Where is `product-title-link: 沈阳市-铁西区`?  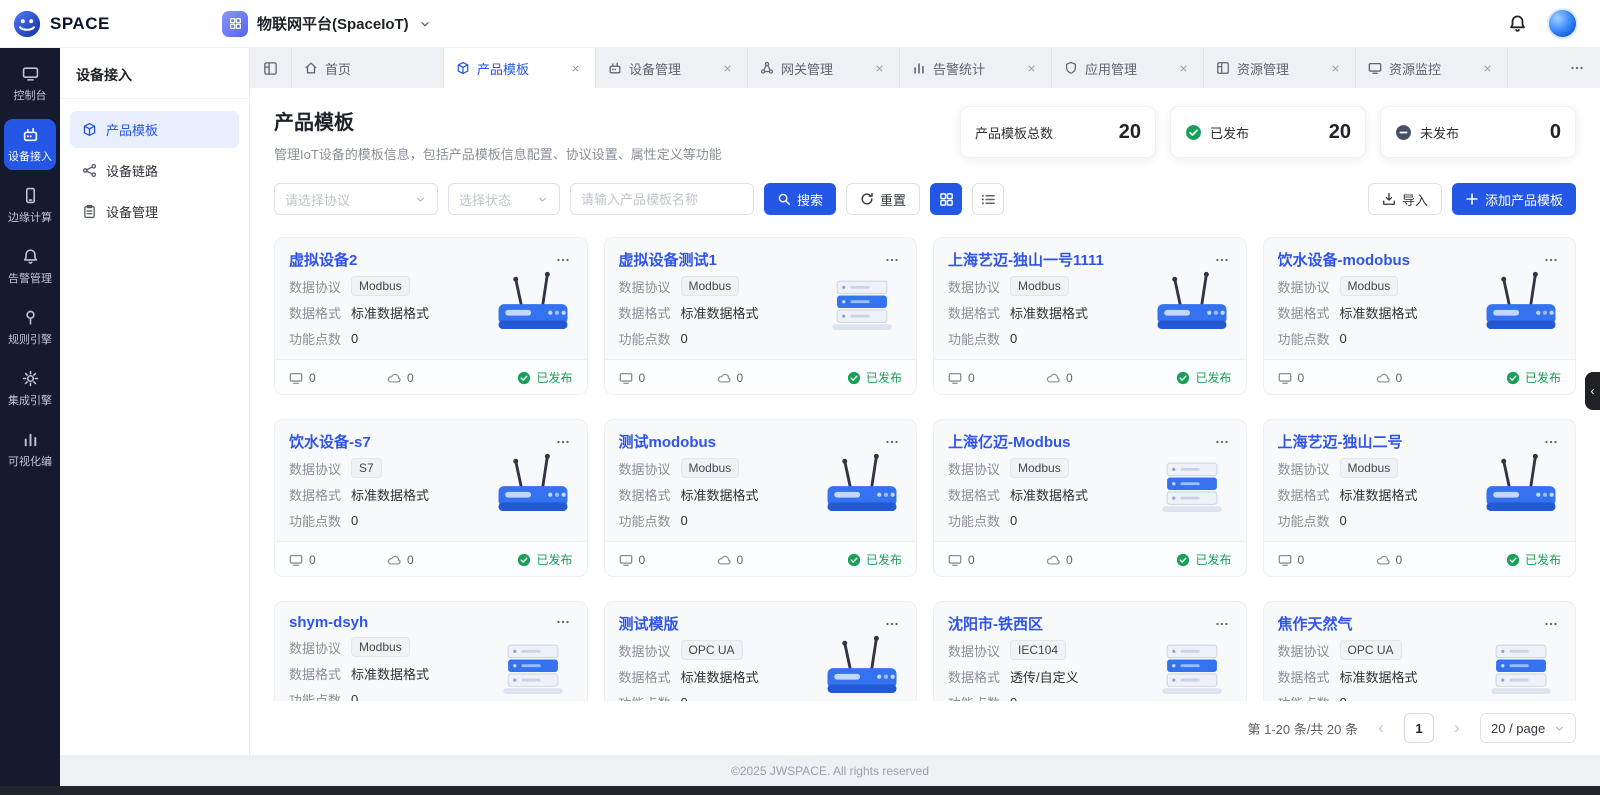 product-title-link: 沈阳市-铁西区 is located at coordinates (995, 623).